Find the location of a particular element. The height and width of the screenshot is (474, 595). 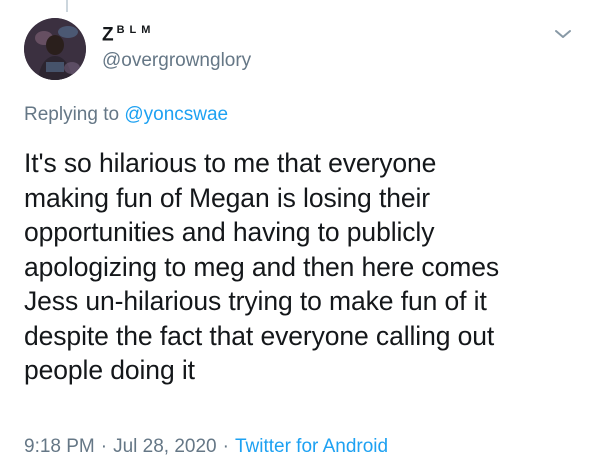

replying-to-prefix: Replying to is located at coordinates (74, 114).